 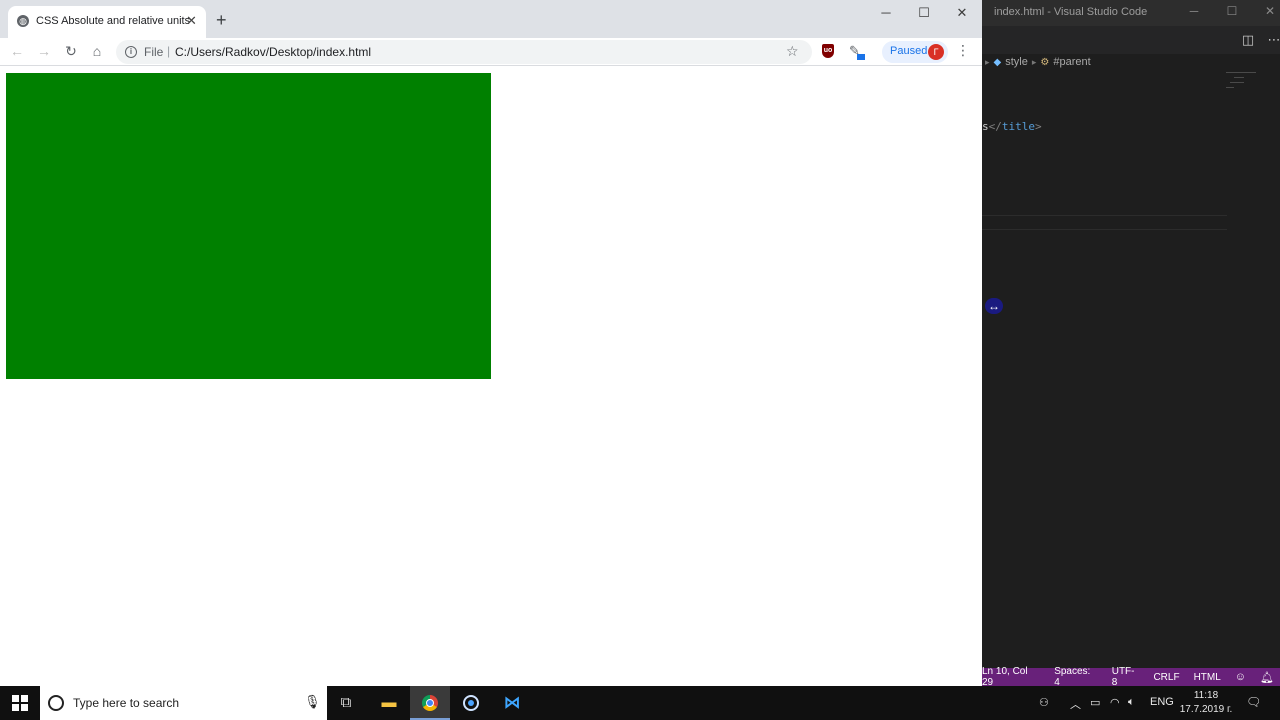 What do you see at coordinates (1194, 11) in the screenshot?
I see `vscode-minimize-button: ─` at bounding box center [1194, 11].